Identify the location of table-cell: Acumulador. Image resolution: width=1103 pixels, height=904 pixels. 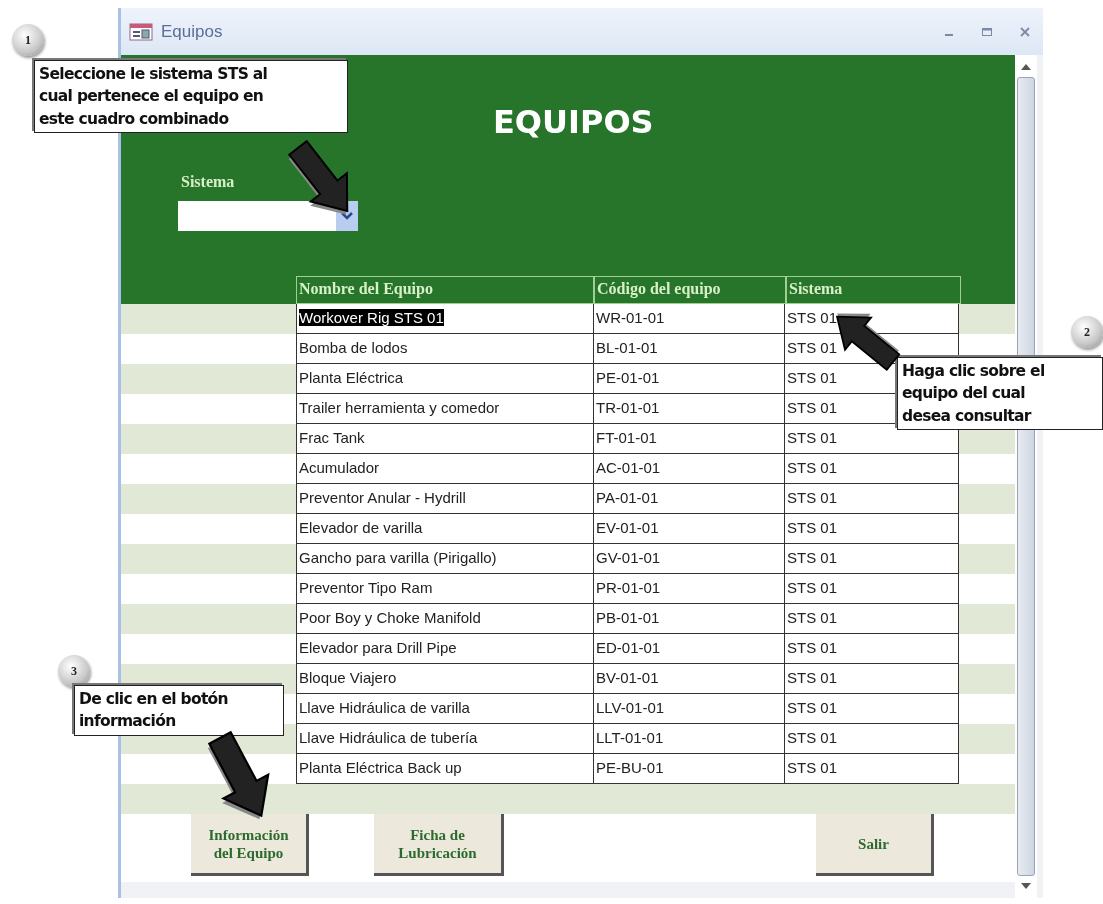
(445, 469).